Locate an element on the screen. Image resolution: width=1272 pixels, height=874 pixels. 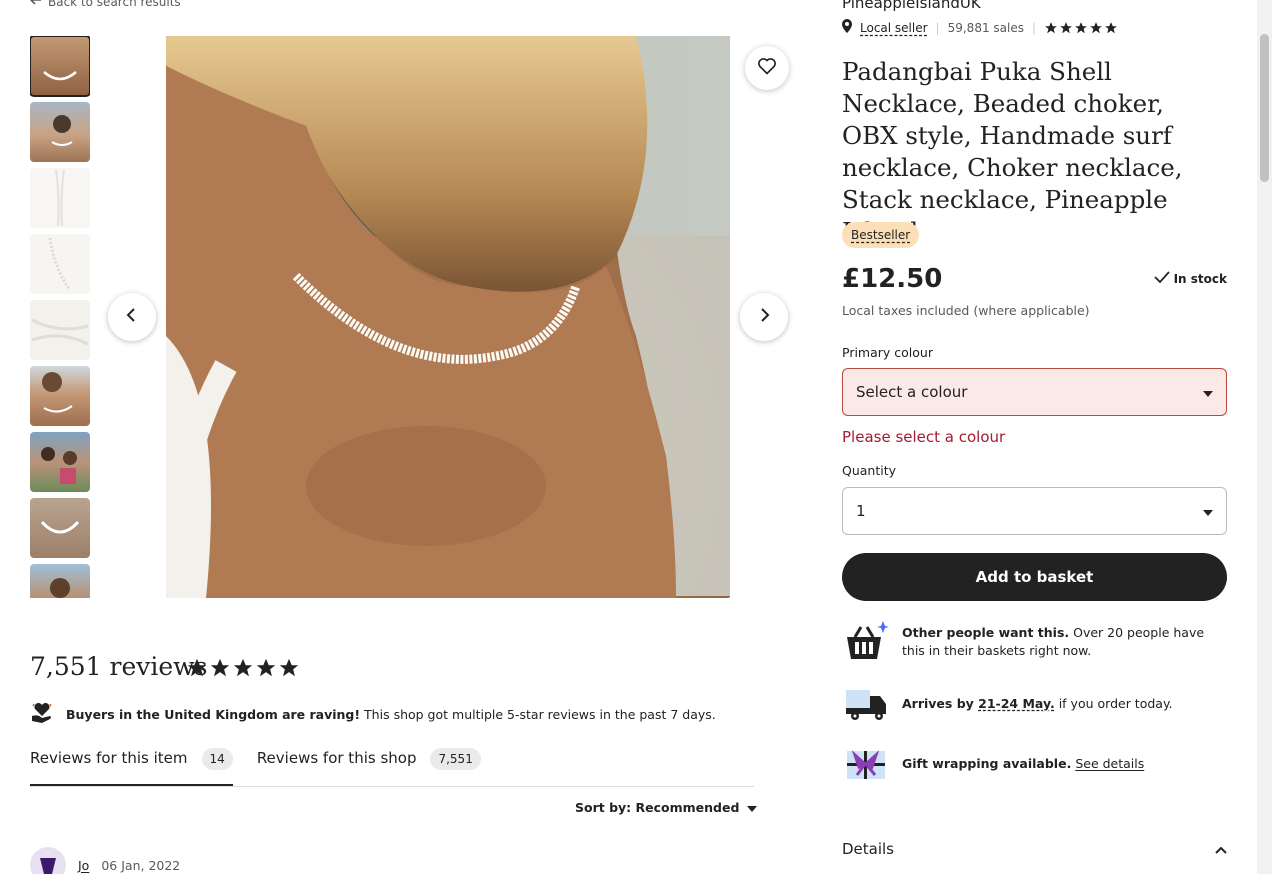
thumbnail-strip is located at coordinates (60, 317).